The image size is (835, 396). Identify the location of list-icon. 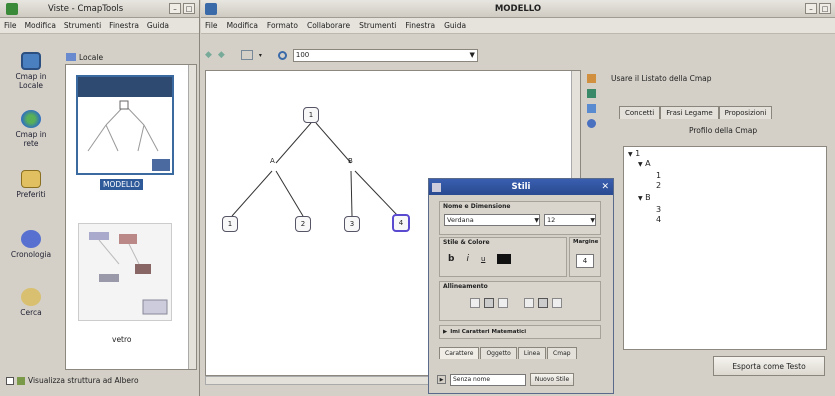
(591, 93).